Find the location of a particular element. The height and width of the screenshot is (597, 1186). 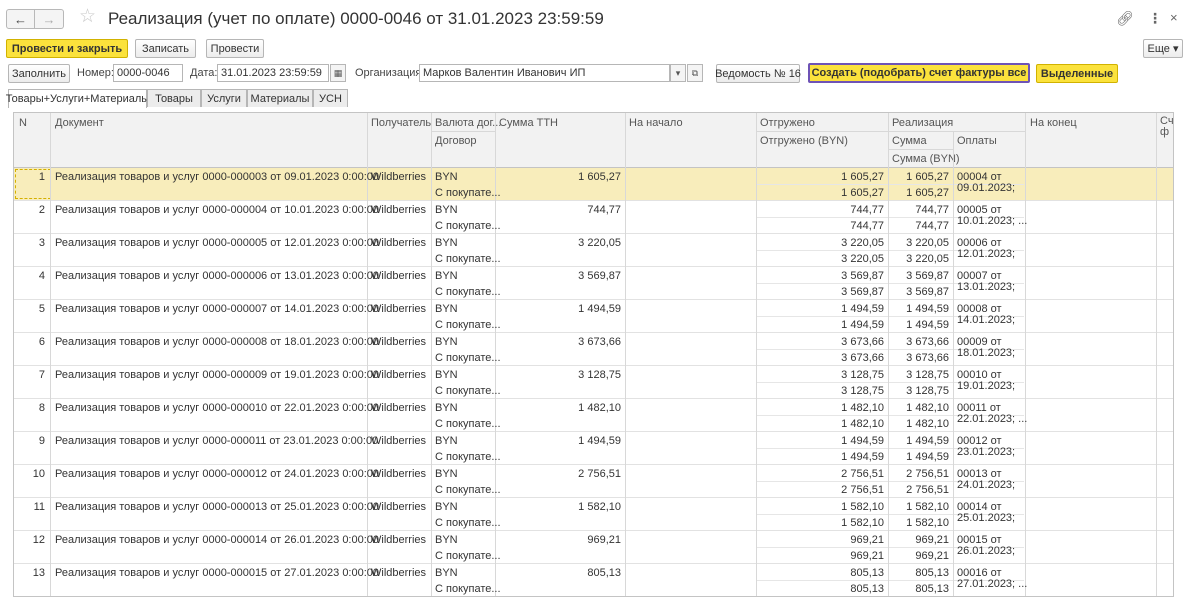

sum-ttn-cell: 3 569,87 is located at coordinates (599, 276).